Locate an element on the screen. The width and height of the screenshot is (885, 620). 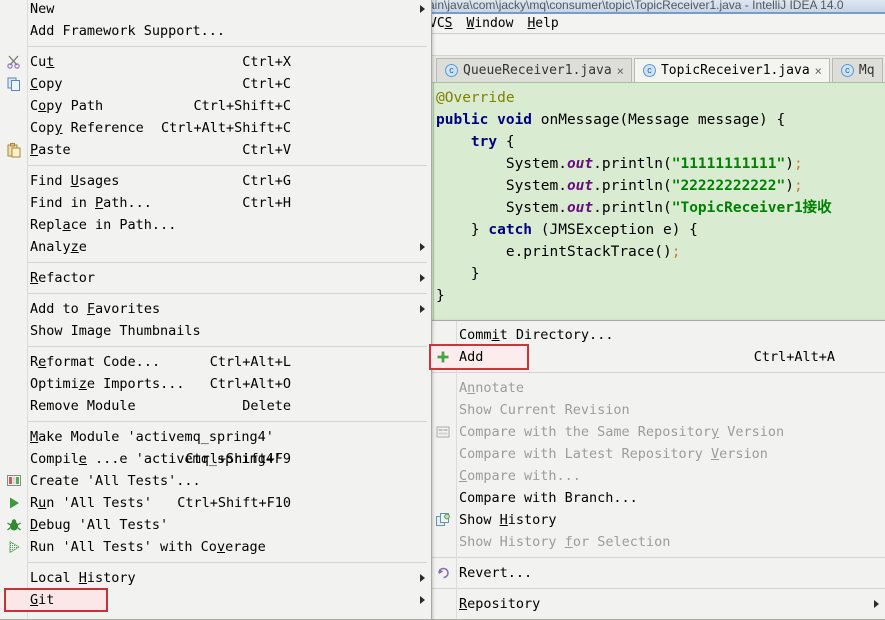
menu-item-local-history: Local History is located at coordinates (215, 578).